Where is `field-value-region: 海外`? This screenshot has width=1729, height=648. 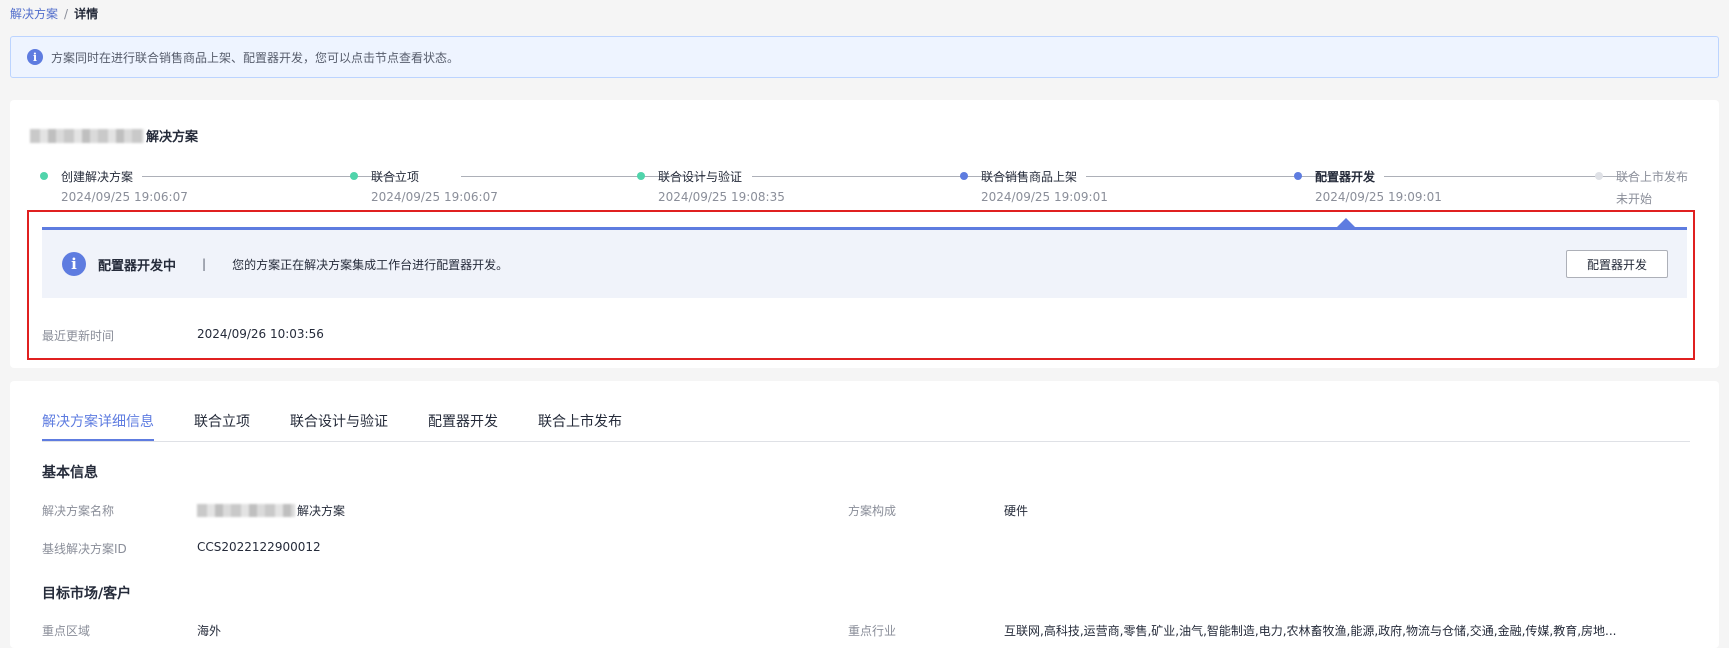
field-value-region: 海外 is located at coordinates (209, 631).